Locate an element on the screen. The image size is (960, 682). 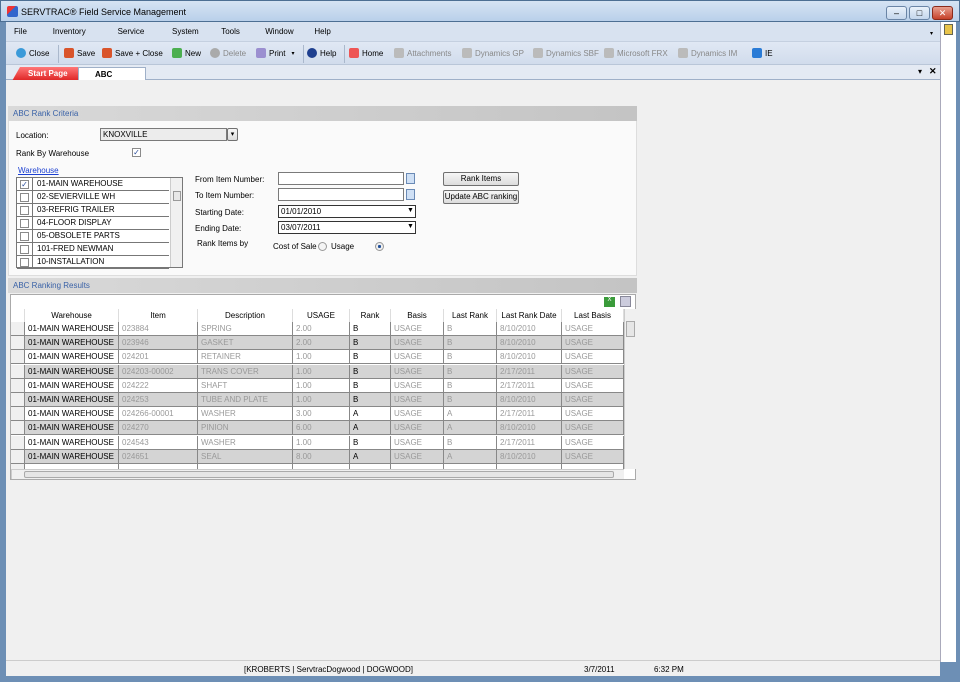
menu-inventory: Inventory is located at coordinates (69, 31).